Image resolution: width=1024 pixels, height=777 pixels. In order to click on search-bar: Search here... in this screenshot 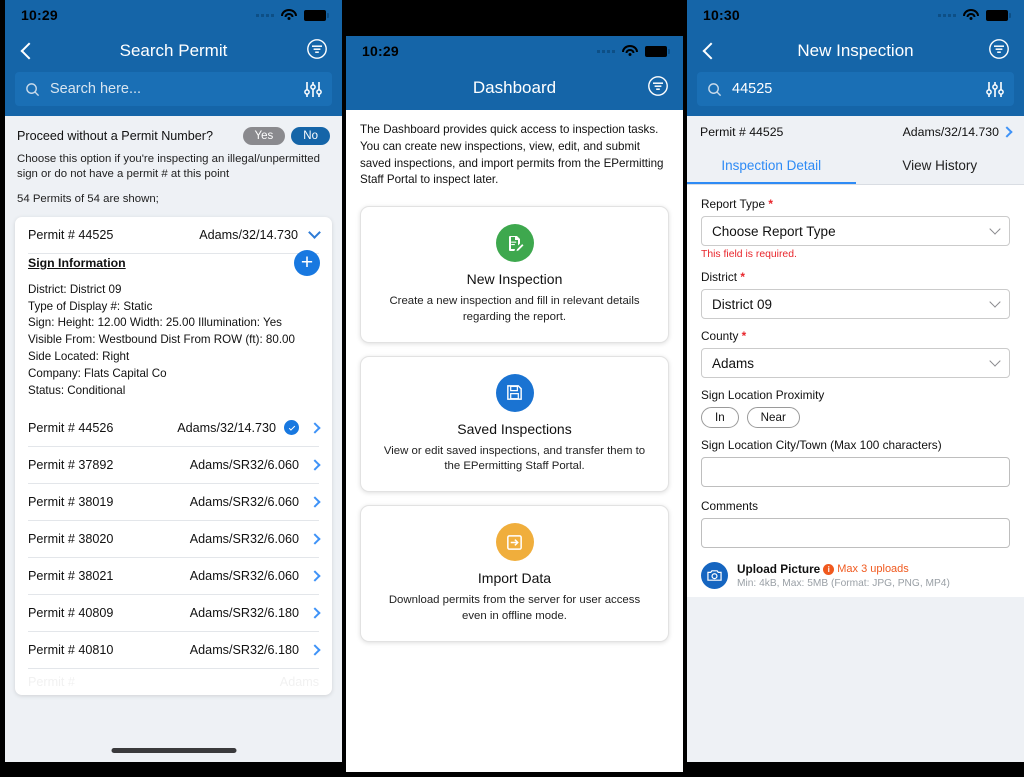, I will do `click(173, 89)`.